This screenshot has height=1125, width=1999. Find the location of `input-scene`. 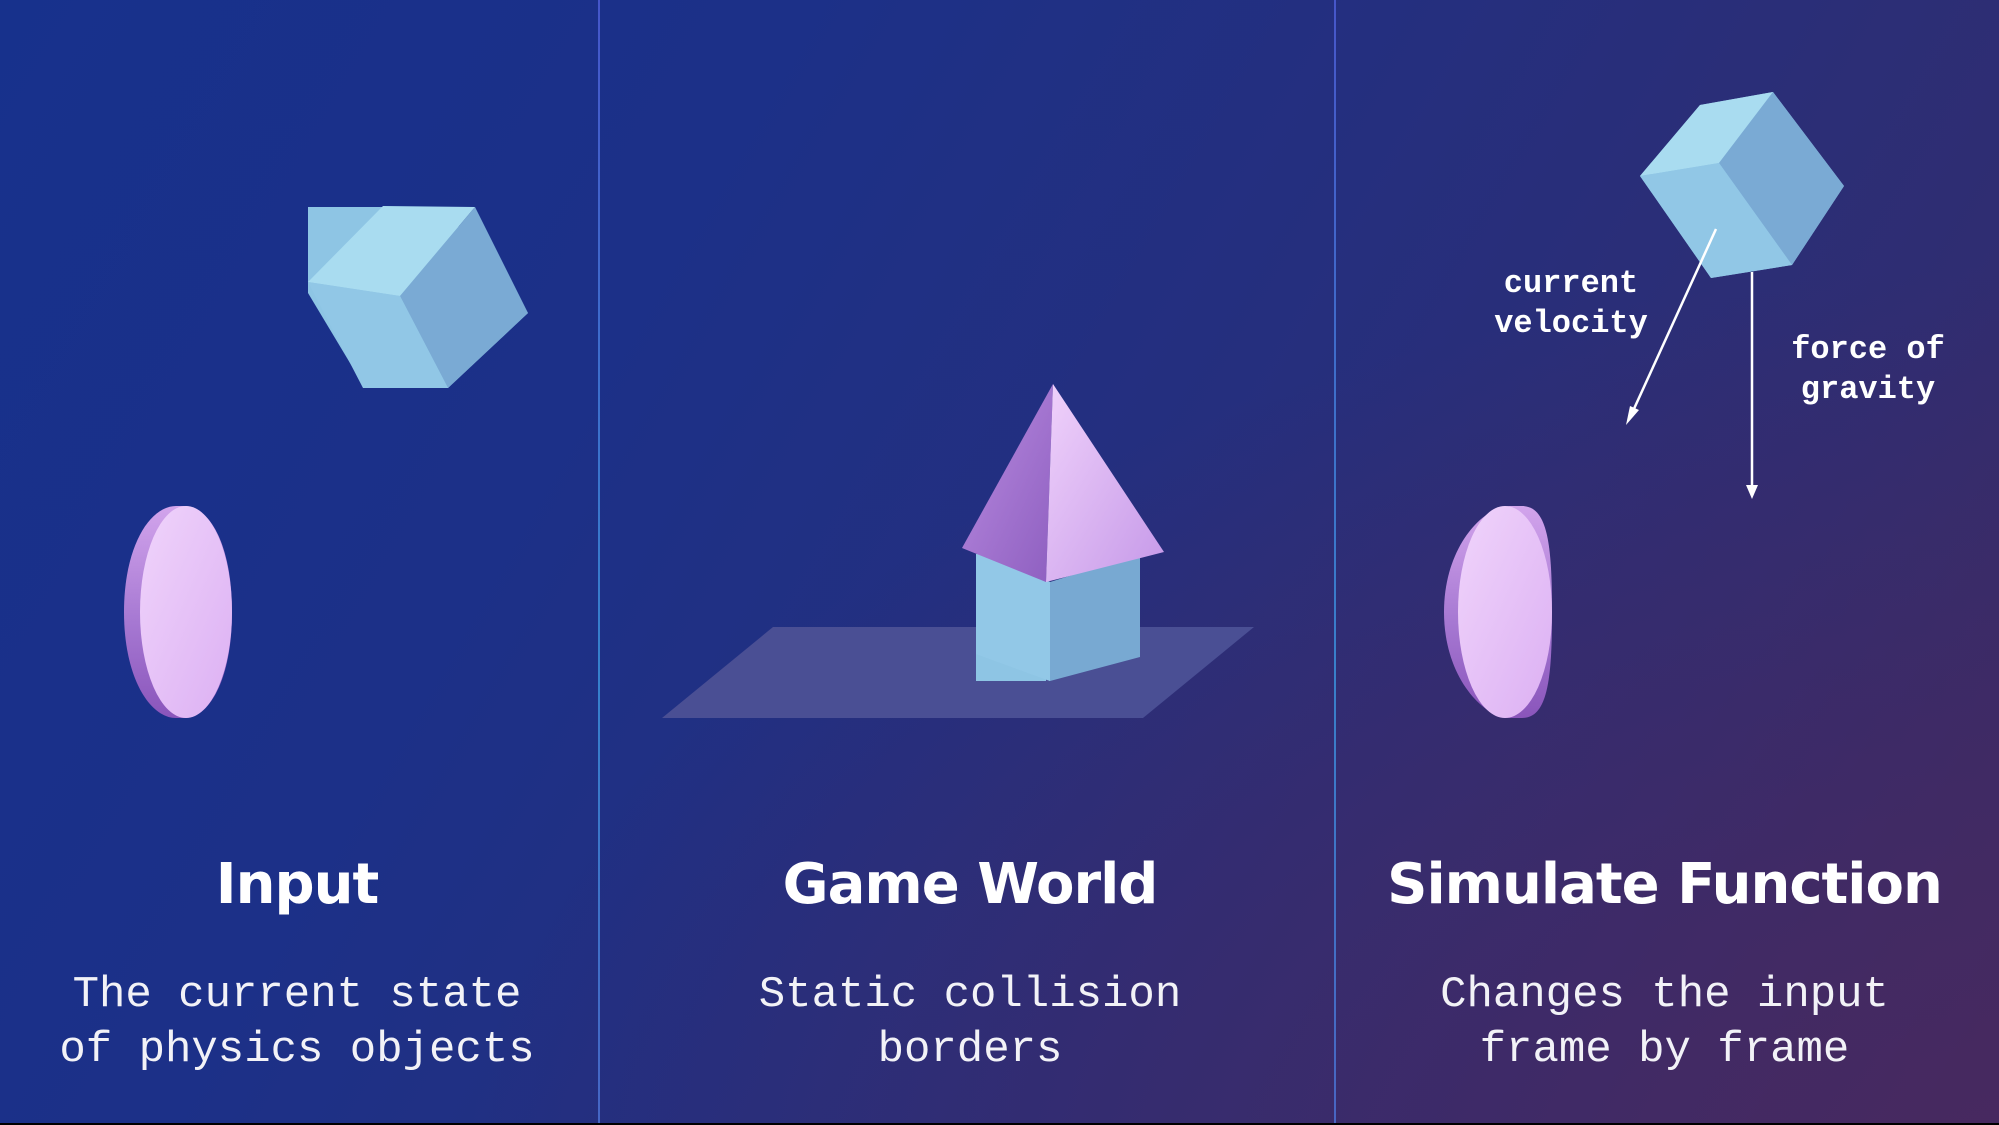

input-scene is located at coordinates (326, 462).